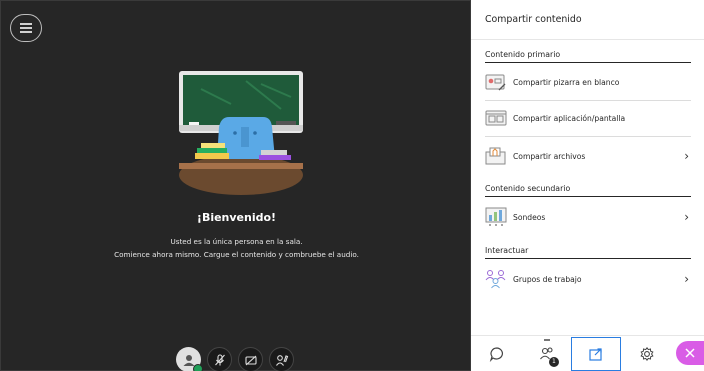 This screenshot has height=371, width=704. I want to click on settings-button, so click(647, 353).